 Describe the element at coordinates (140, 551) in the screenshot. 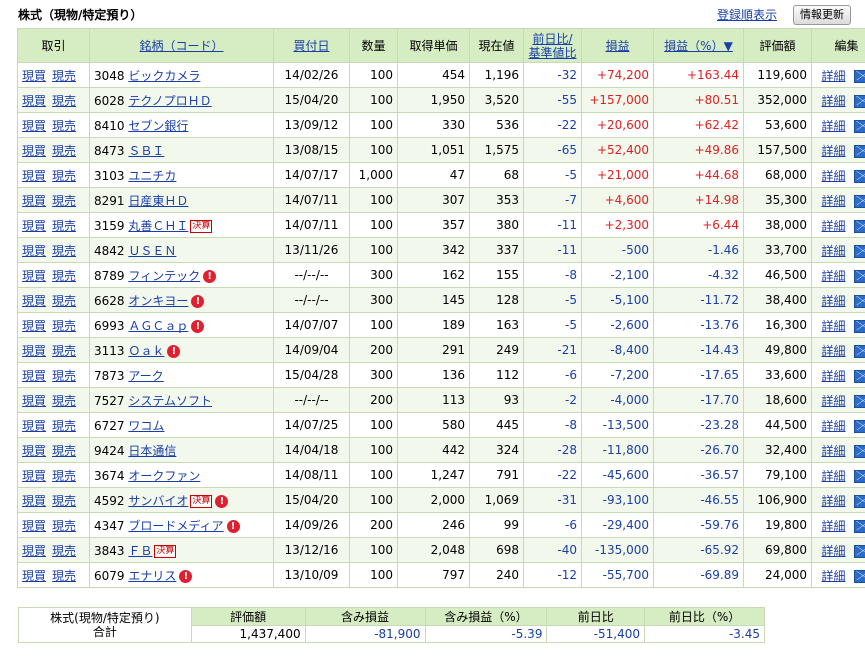

I see `stock-name-link: ＦＢ` at that location.